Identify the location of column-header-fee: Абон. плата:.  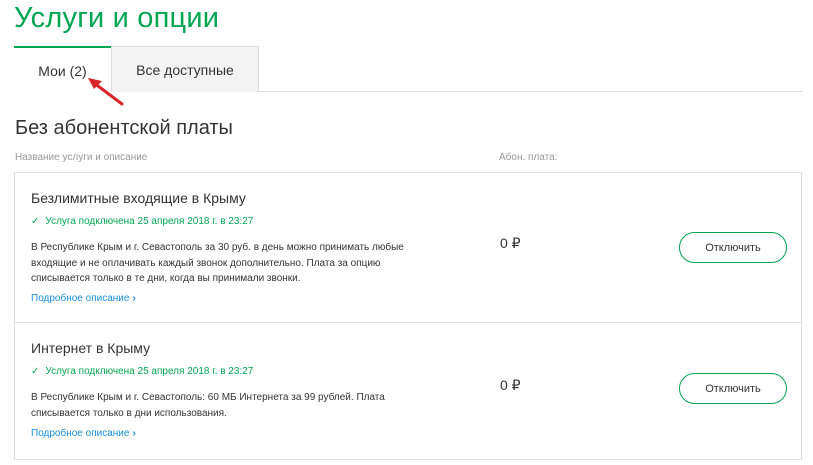
(528, 157).